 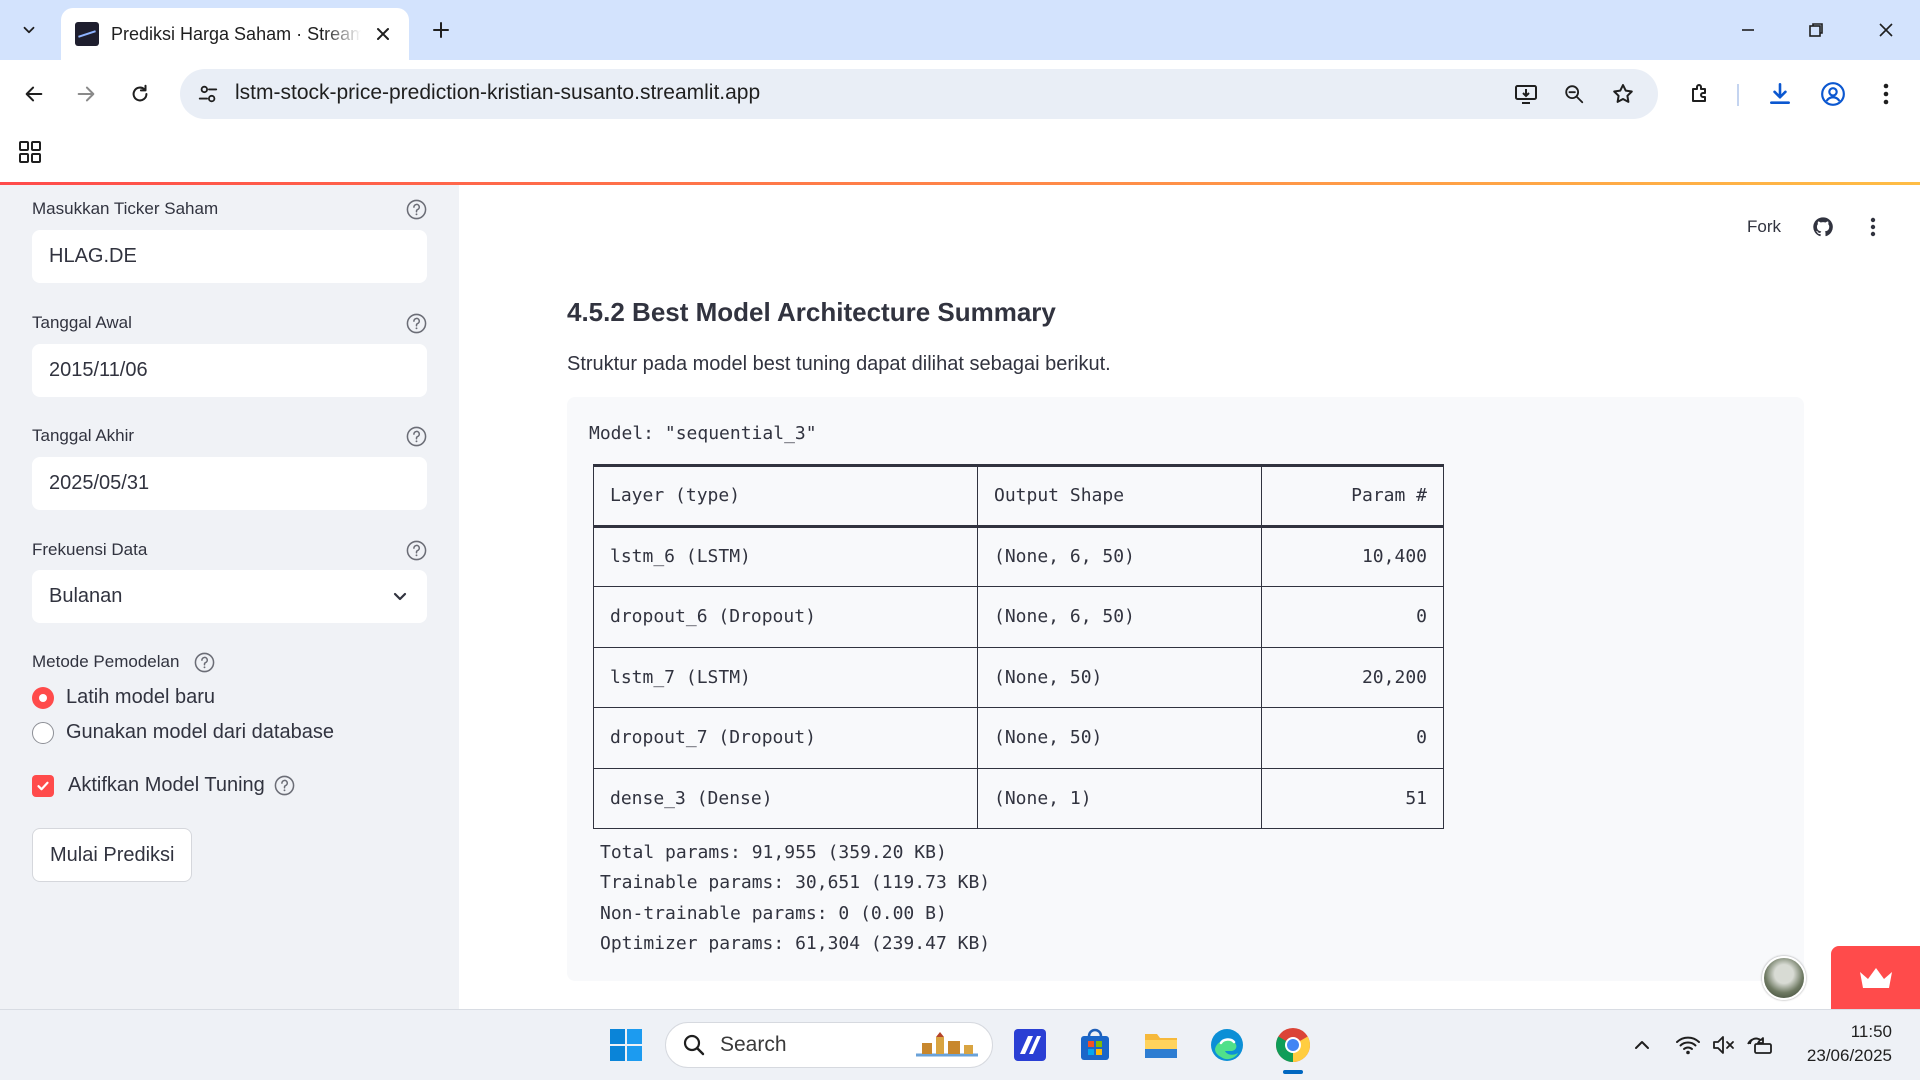 What do you see at coordinates (83, 435) in the screenshot?
I see `end-date-label: Tanggal Akhir` at bounding box center [83, 435].